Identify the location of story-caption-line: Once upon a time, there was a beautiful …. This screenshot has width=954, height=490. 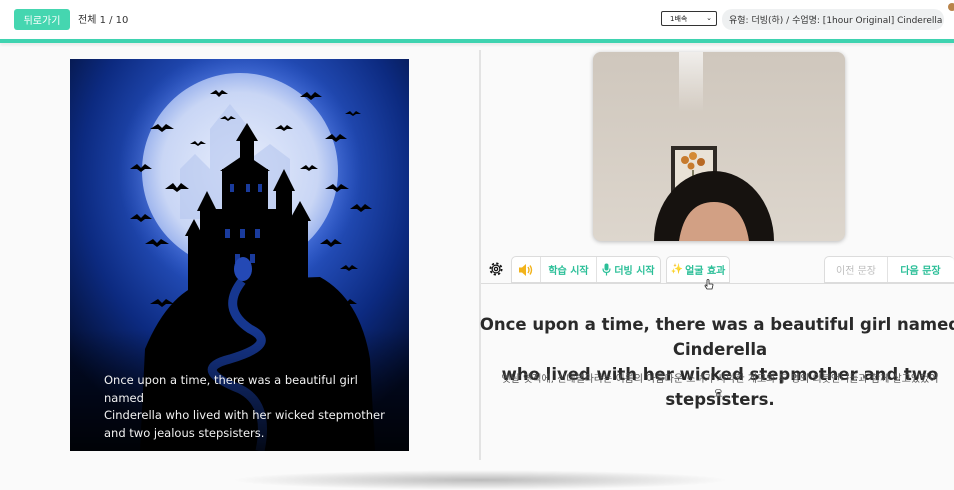
(231, 389).